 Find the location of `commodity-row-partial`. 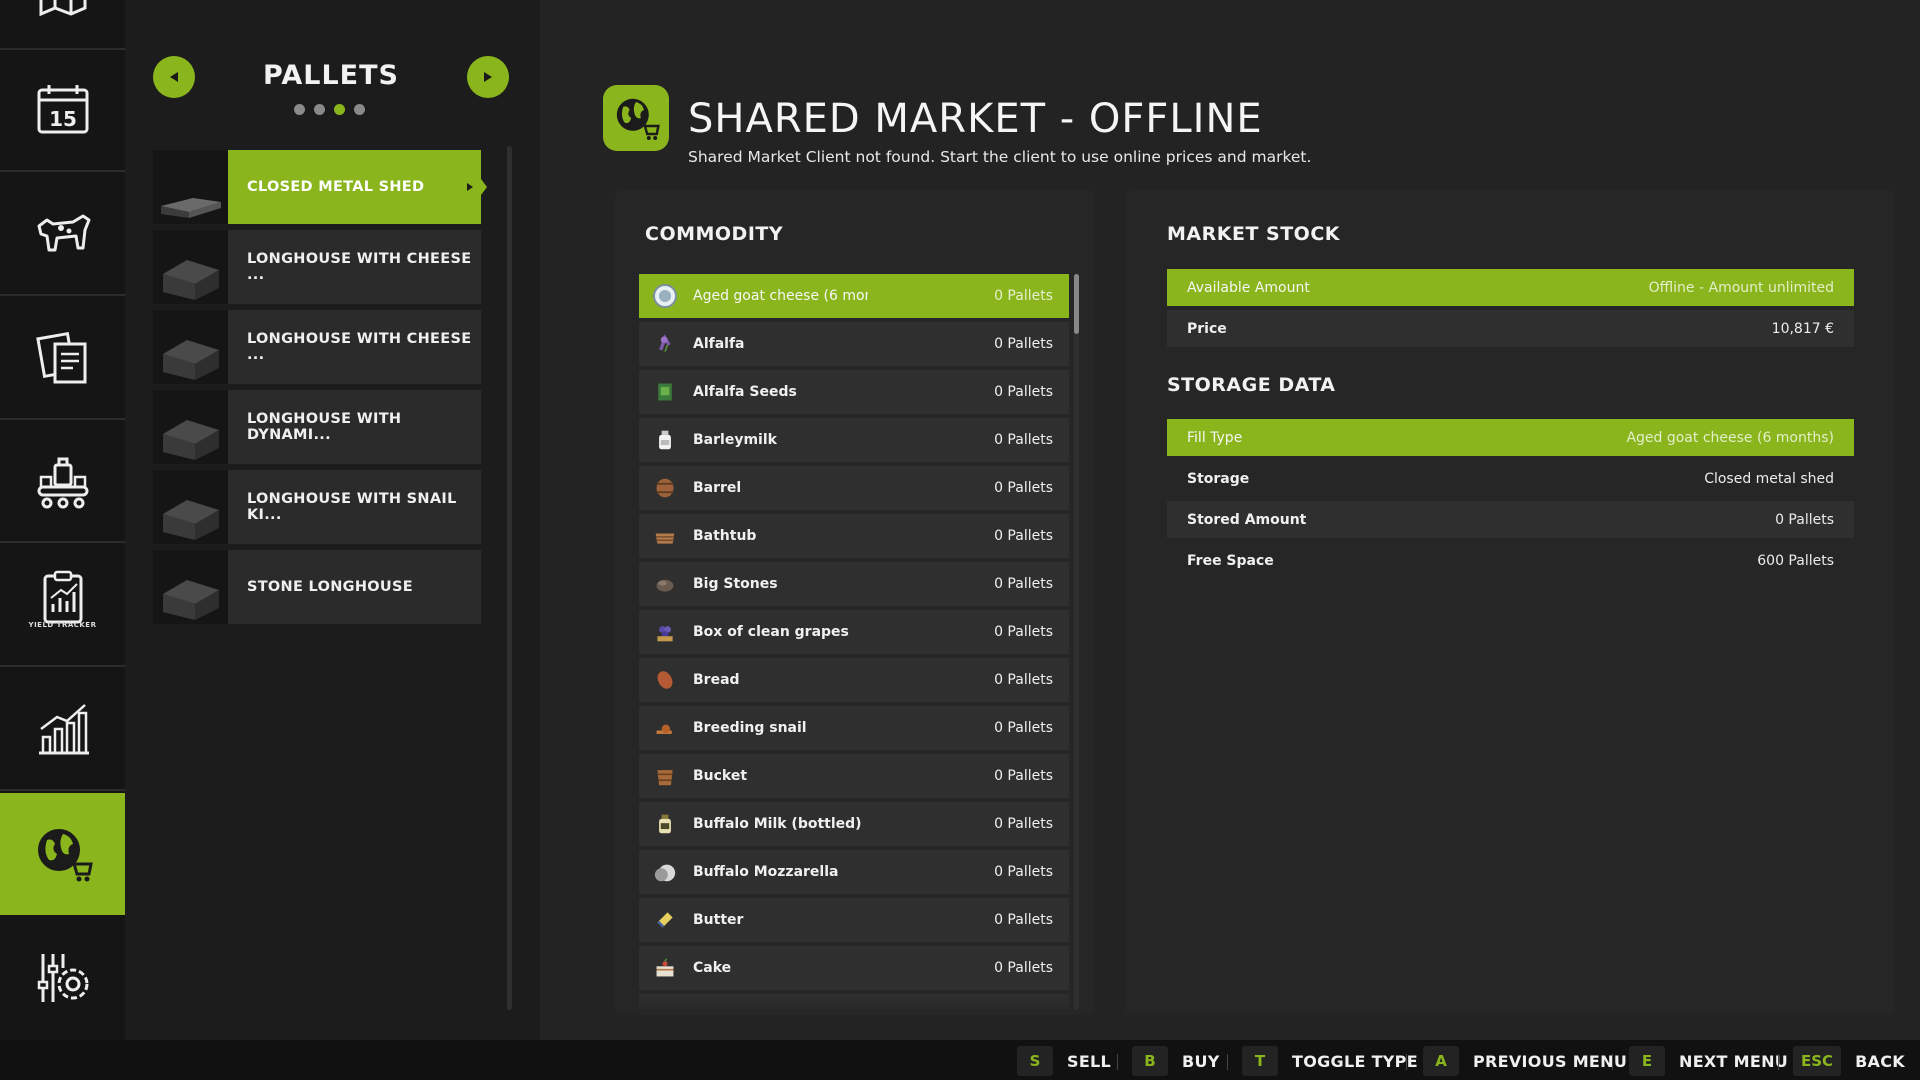

commodity-row-partial is located at coordinates (854, 1002).